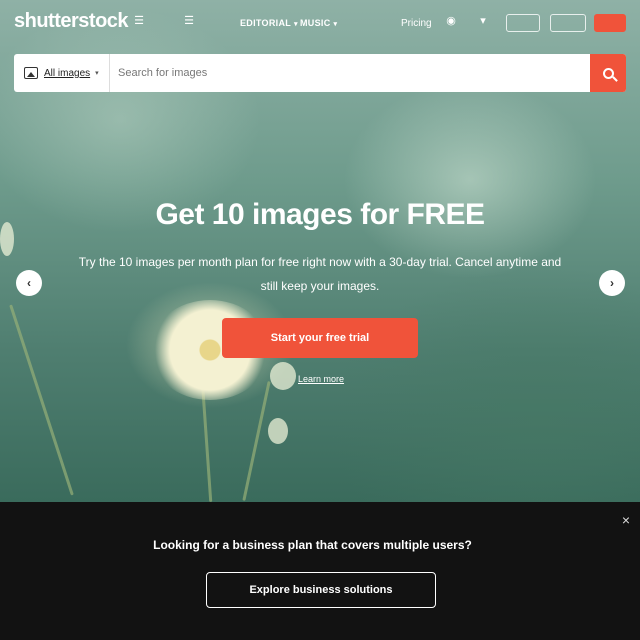 The height and width of the screenshot is (640, 640). I want to click on account-button, so click(523, 23).